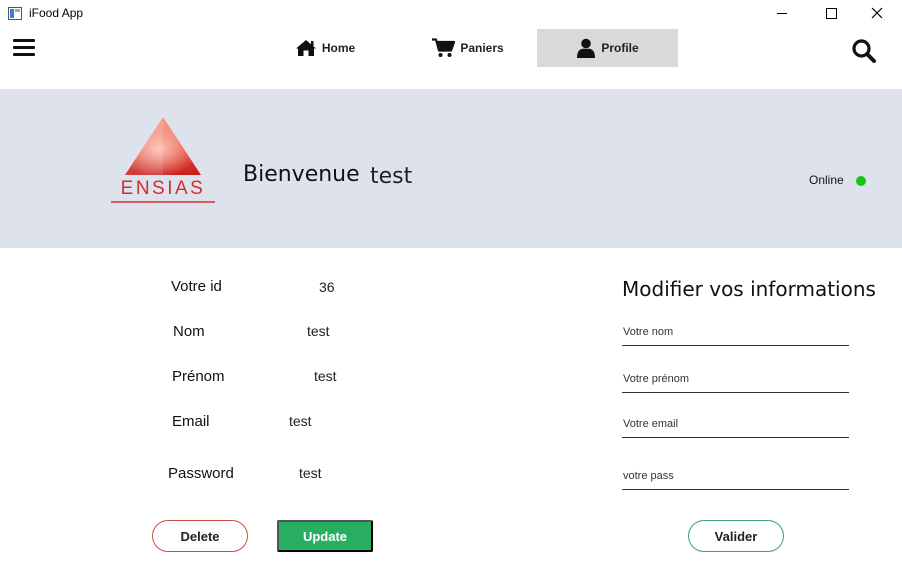 This screenshot has width=902, height=587. Describe the element at coordinates (861, 181) in the screenshot. I see `status-indicator` at that location.